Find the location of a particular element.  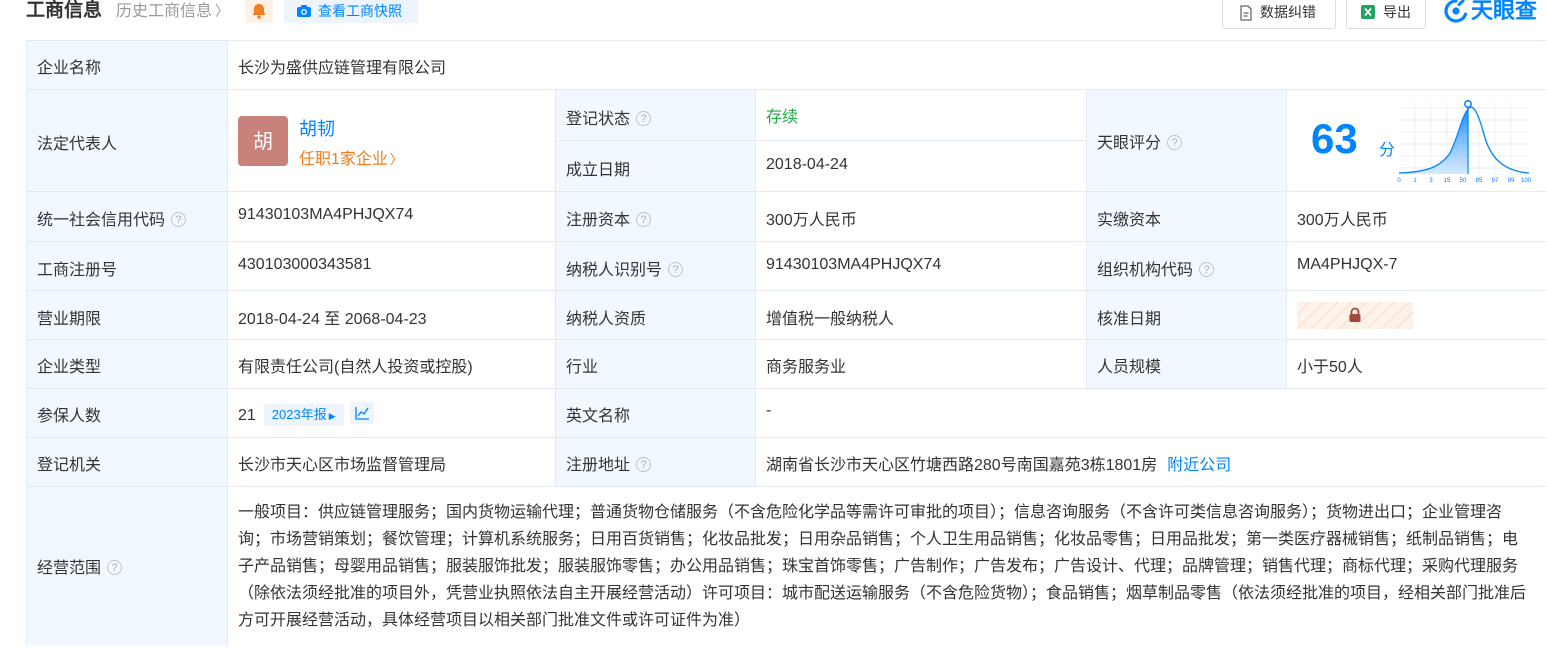

value-approve-date is located at coordinates (1416, 315).